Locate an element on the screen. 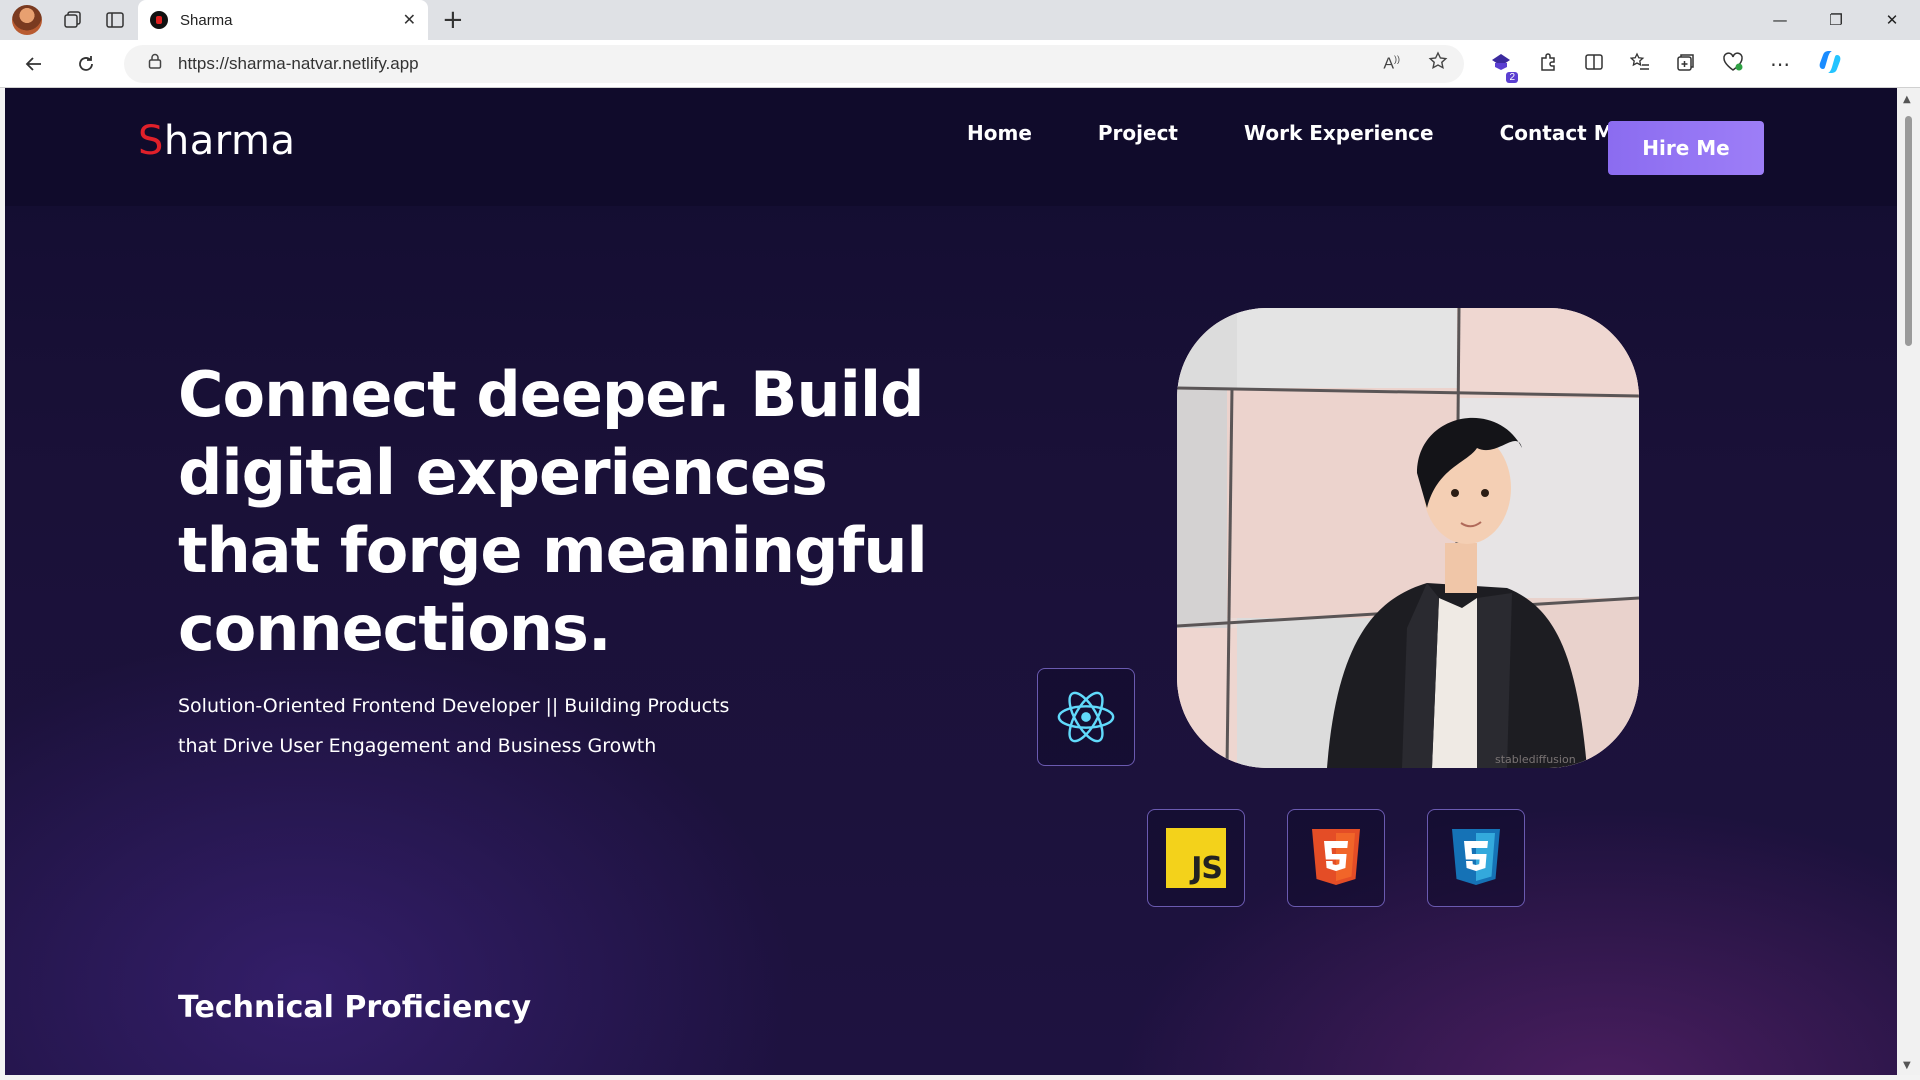  lock-icon is located at coordinates (155, 63).